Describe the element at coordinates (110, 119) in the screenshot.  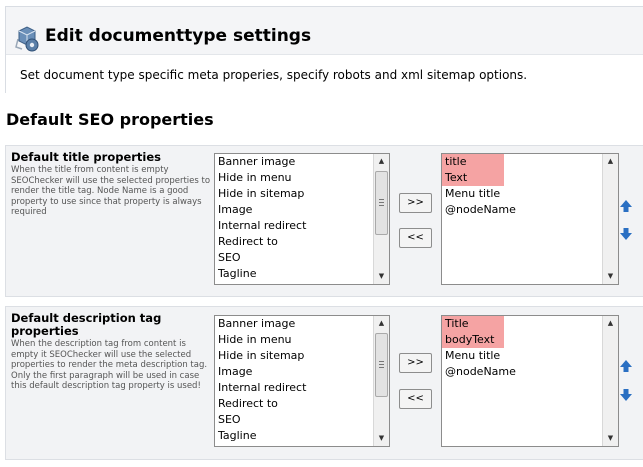
I see `section-title: Default SEO properties` at that location.